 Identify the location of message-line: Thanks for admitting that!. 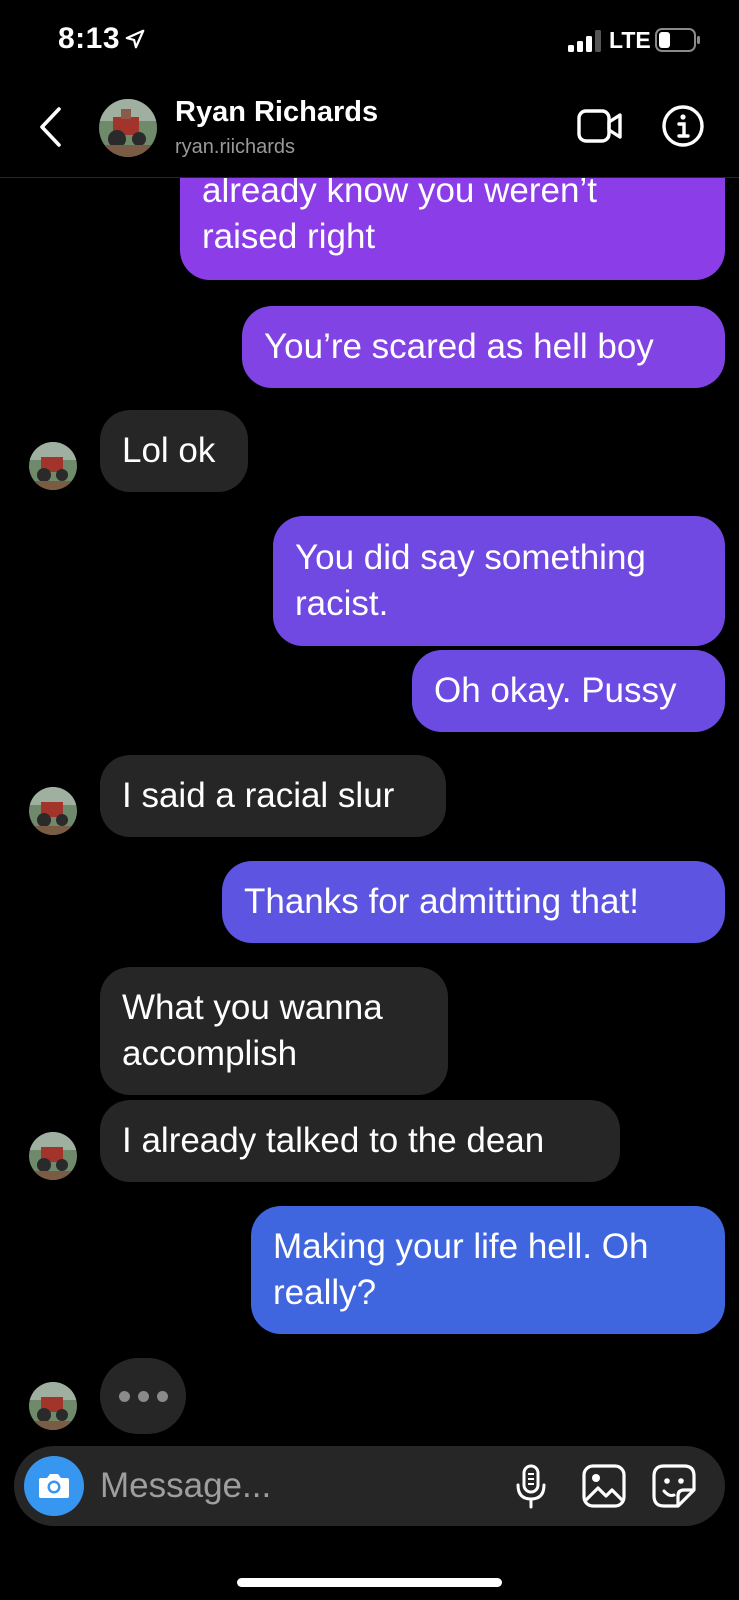
(441, 901).